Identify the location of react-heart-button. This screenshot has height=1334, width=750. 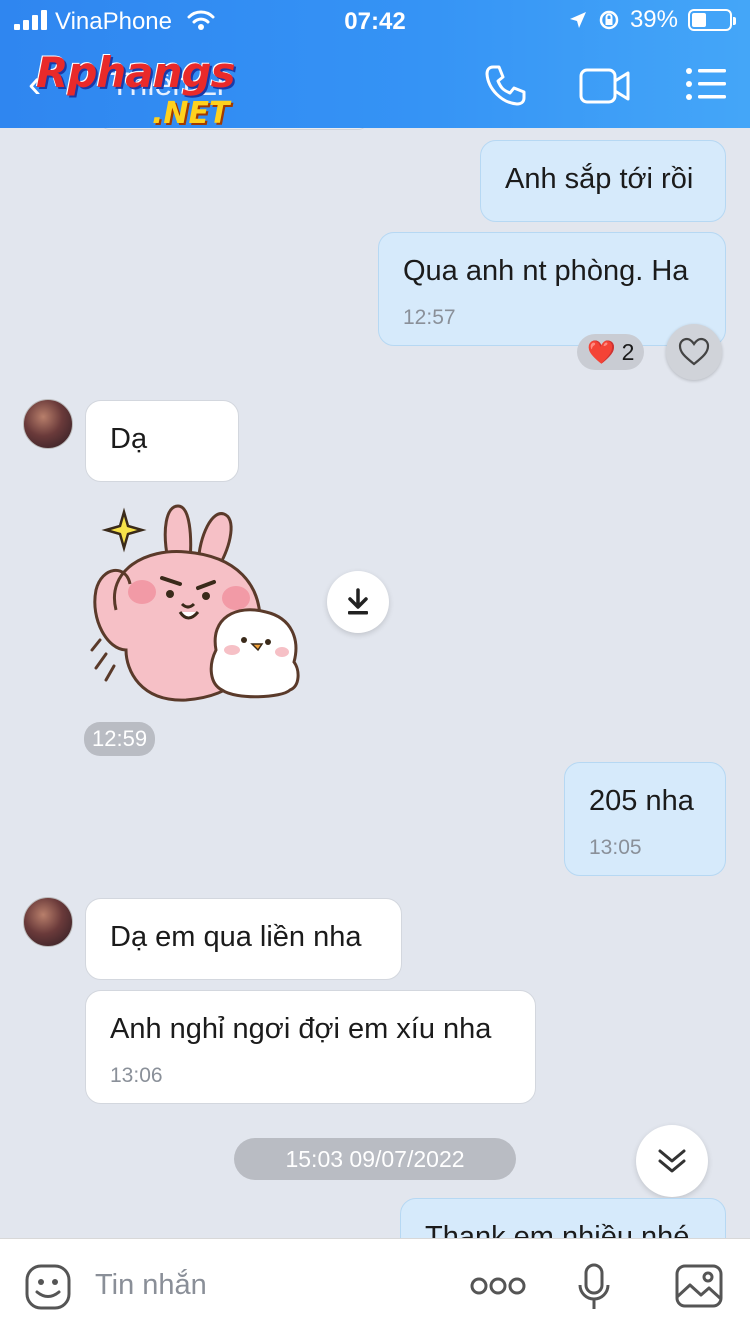
(694, 352).